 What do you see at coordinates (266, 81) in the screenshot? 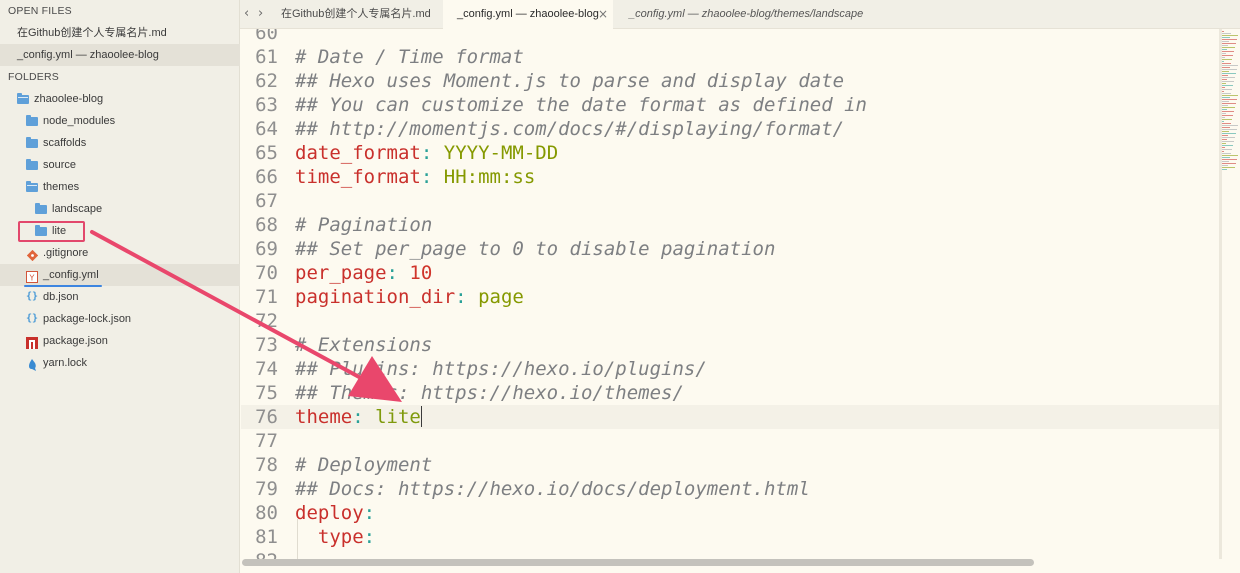
I see `line-number: 62` at bounding box center [266, 81].